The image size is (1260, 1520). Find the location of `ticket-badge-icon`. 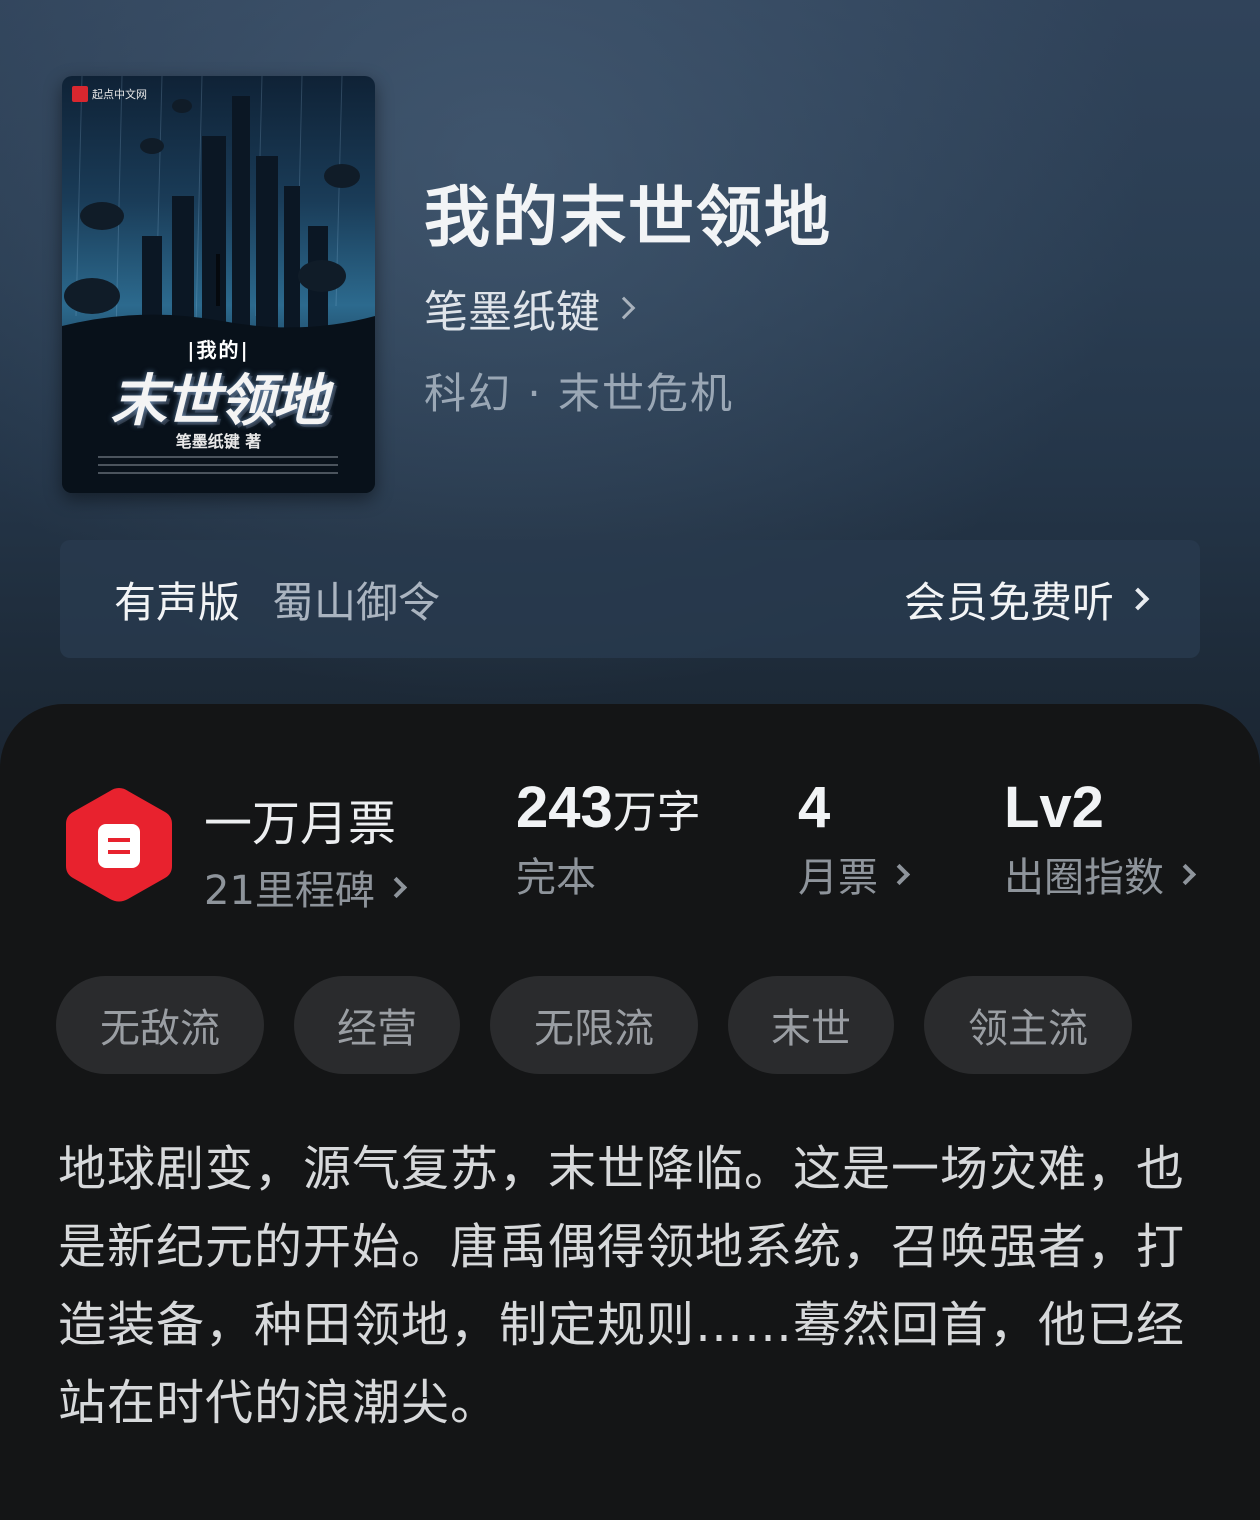

ticket-badge-icon is located at coordinates (119, 845).